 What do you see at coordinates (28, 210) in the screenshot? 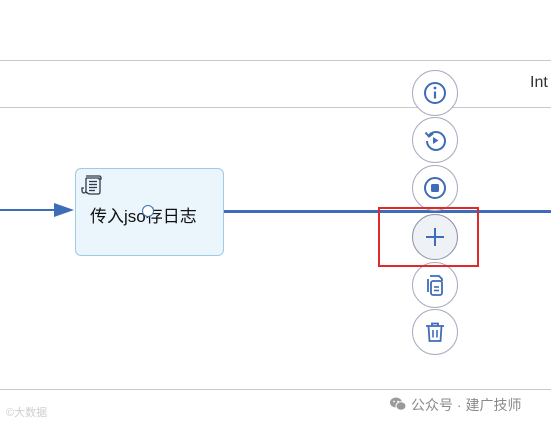
I see `incoming-flow-line` at bounding box center [28, 210].